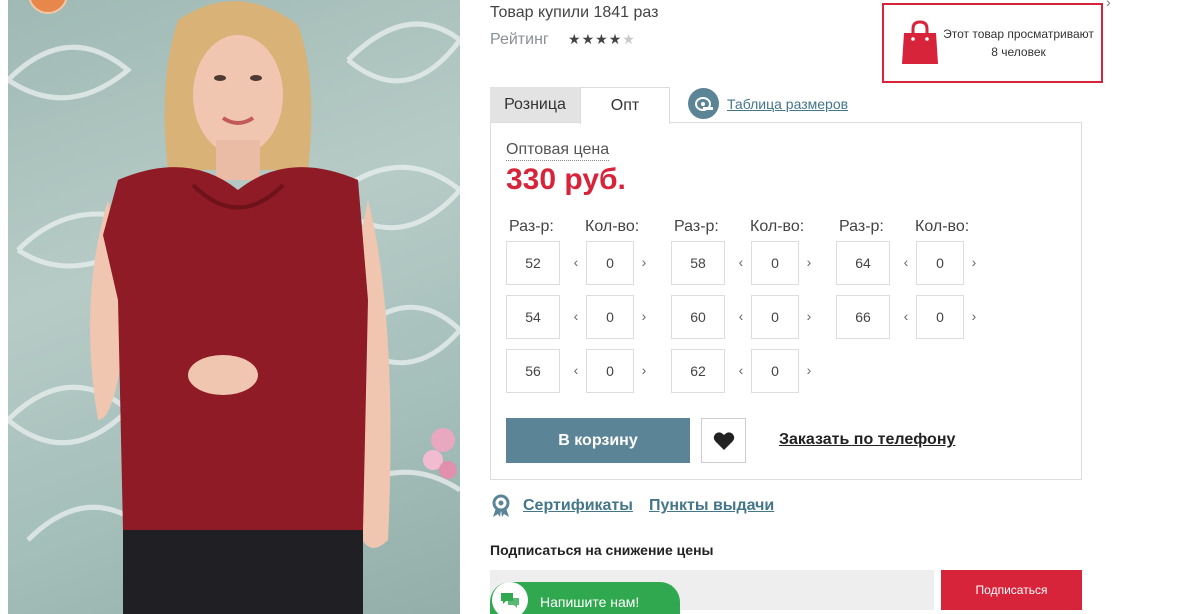 The width and height of the screenshot is (1184, 614). Describe the element at coordinates (787, 104) in the screenshot. I see `size-chart-label: Таблица размеров` at that location.